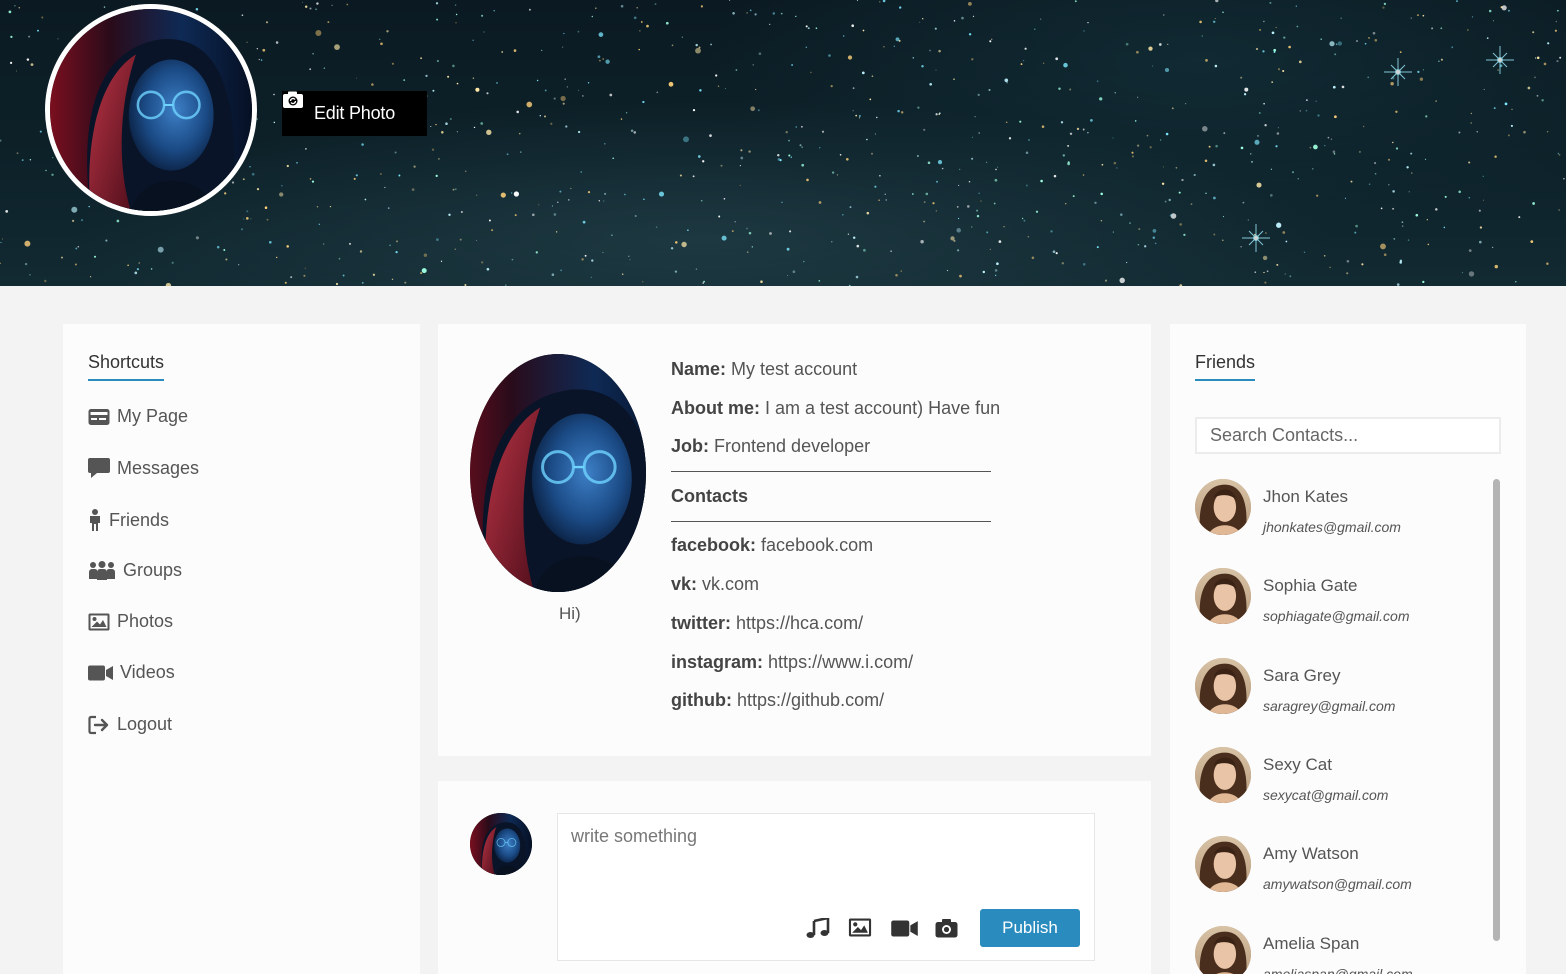  I want to click on contact-item: Sophia Gate sophiagate@gmail.com, so click(1345, 598).